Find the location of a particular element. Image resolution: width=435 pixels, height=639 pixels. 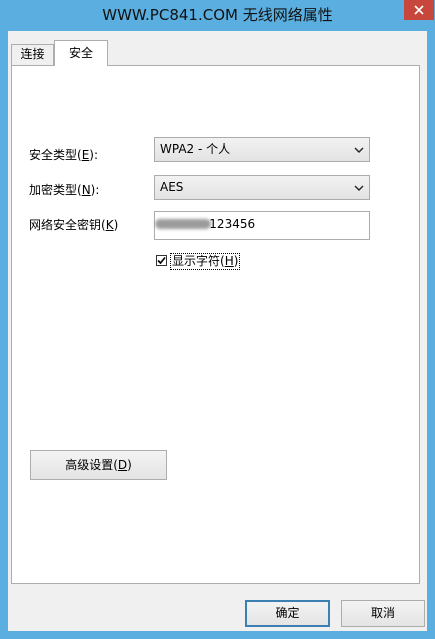

network-key-value: wwwpc8123456 is located at coordinates (232, 224).